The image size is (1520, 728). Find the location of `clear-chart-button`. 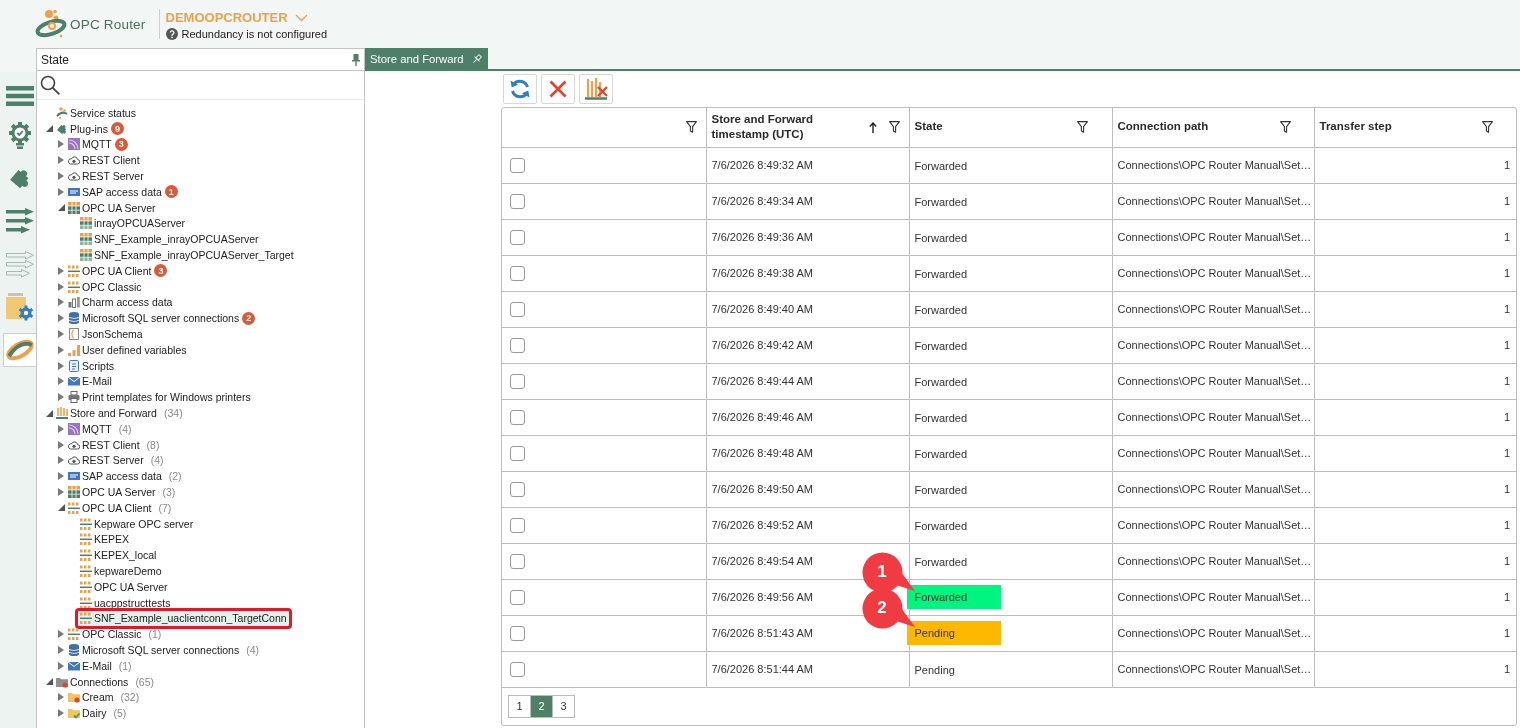

clear-chart-button is located at coordinates (596, 89).